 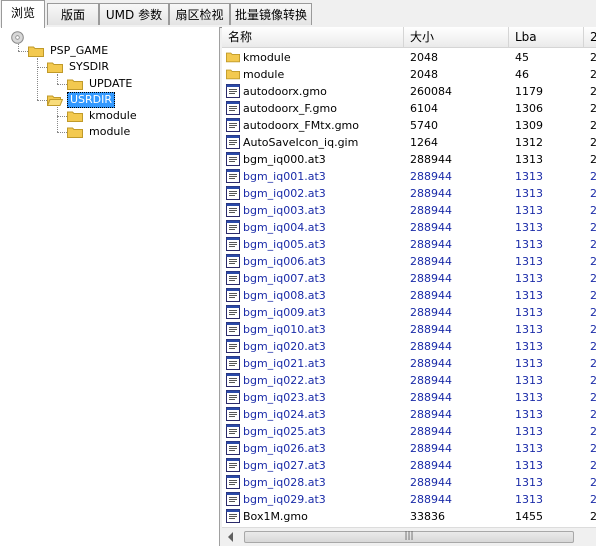 I want to click on file-name: bgm_iq001.at3, so click(x=284, y=176).